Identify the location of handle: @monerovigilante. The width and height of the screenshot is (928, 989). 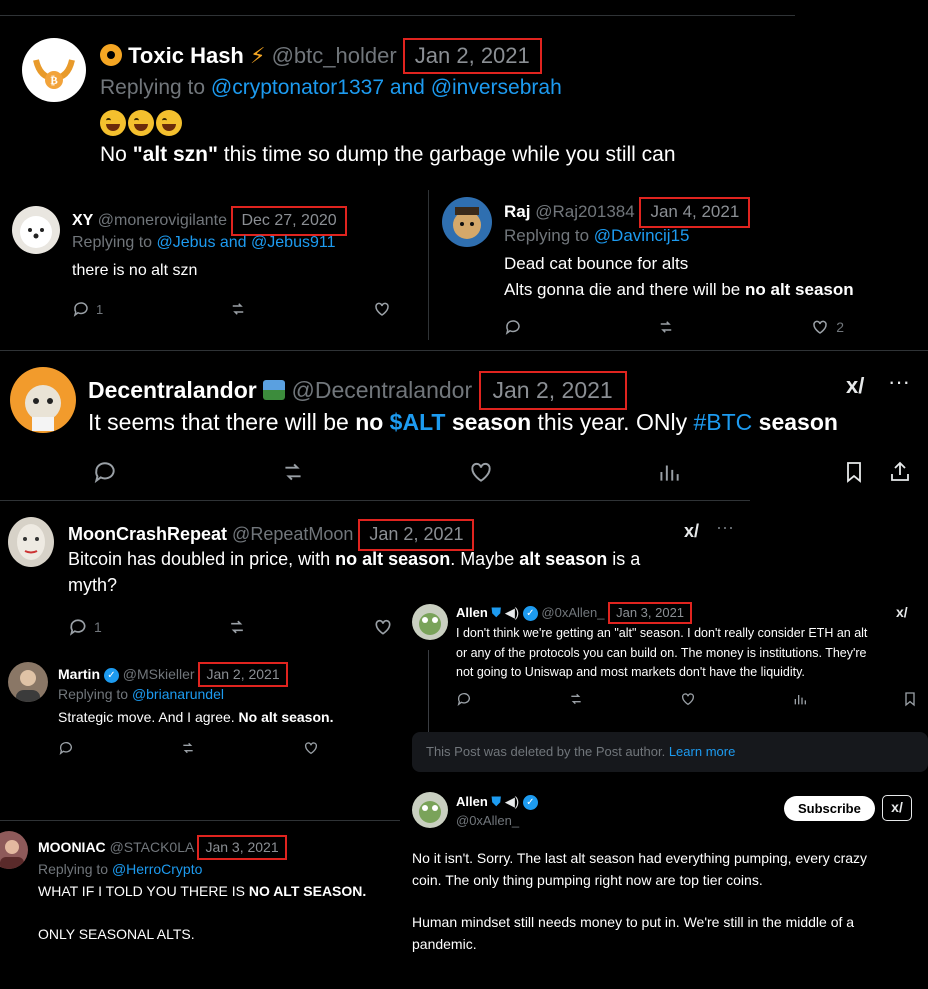
(162, 220).